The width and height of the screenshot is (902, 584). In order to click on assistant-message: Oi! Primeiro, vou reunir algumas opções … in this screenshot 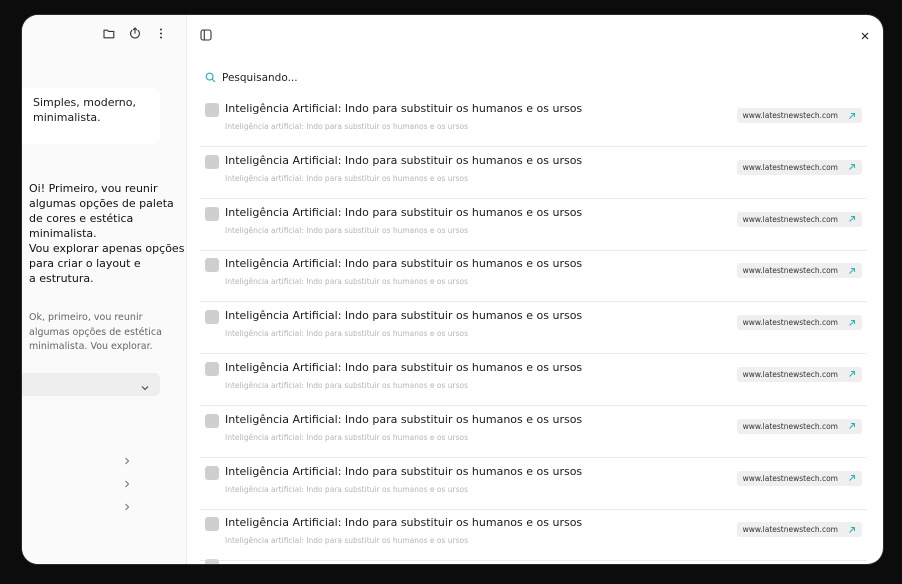, I will do `click(107, 233)`.